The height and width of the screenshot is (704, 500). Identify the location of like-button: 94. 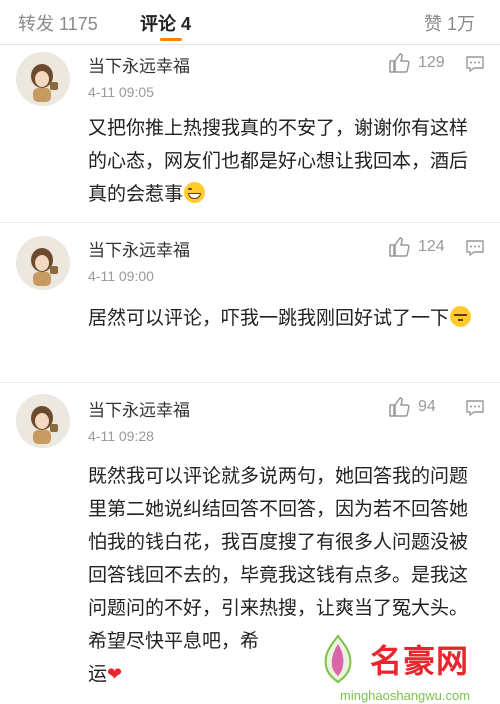
(423, 408).